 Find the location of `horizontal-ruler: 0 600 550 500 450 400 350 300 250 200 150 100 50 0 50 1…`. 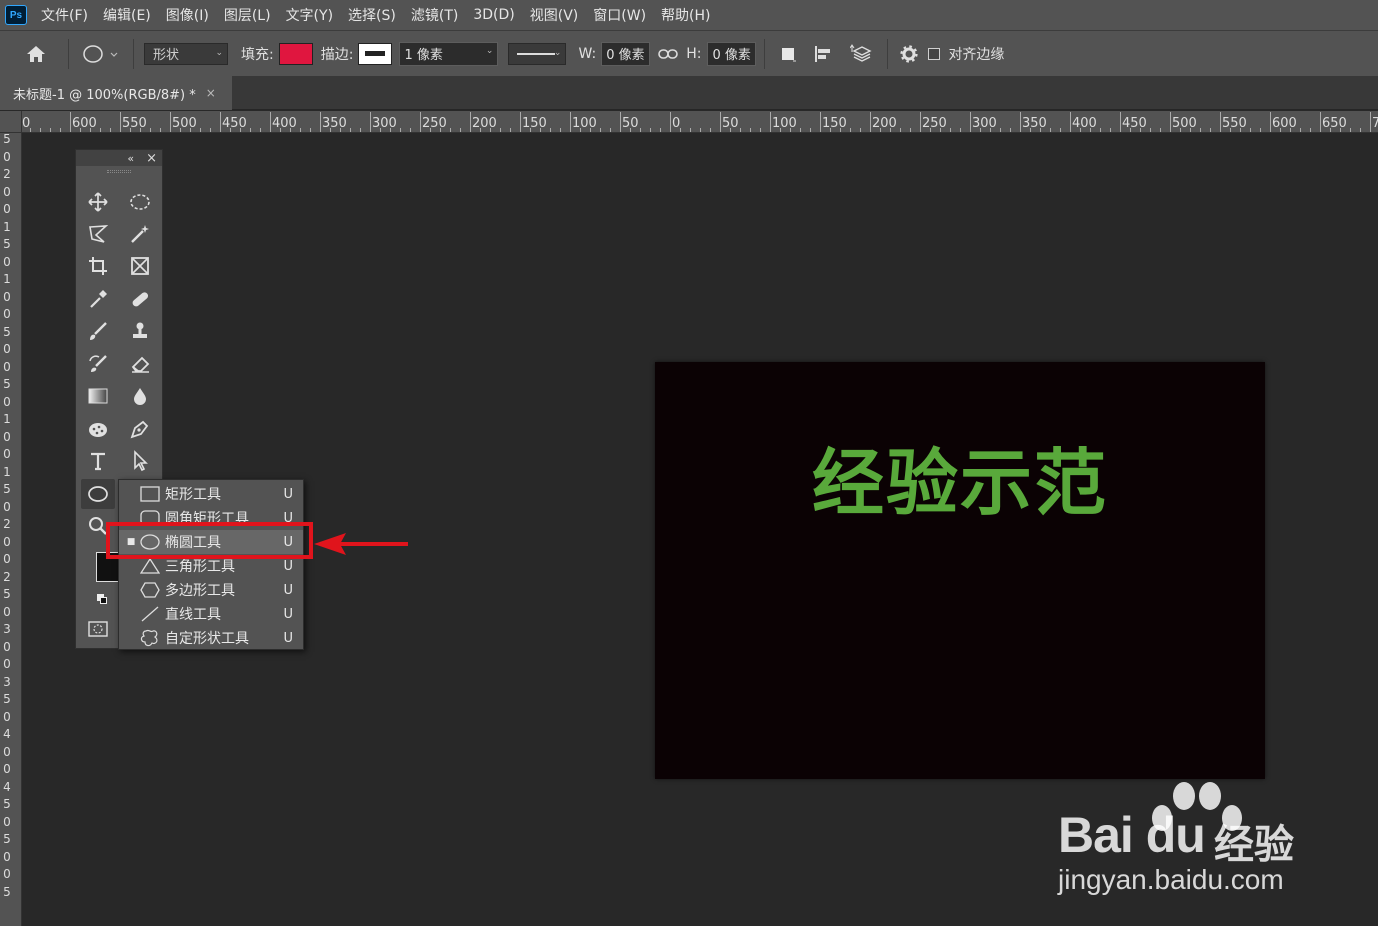

horizontal-ruler: 0 600 550 500 450 400 350 300 250 200 150 100 50 0 50 1… is located at coordinates (689, 122).